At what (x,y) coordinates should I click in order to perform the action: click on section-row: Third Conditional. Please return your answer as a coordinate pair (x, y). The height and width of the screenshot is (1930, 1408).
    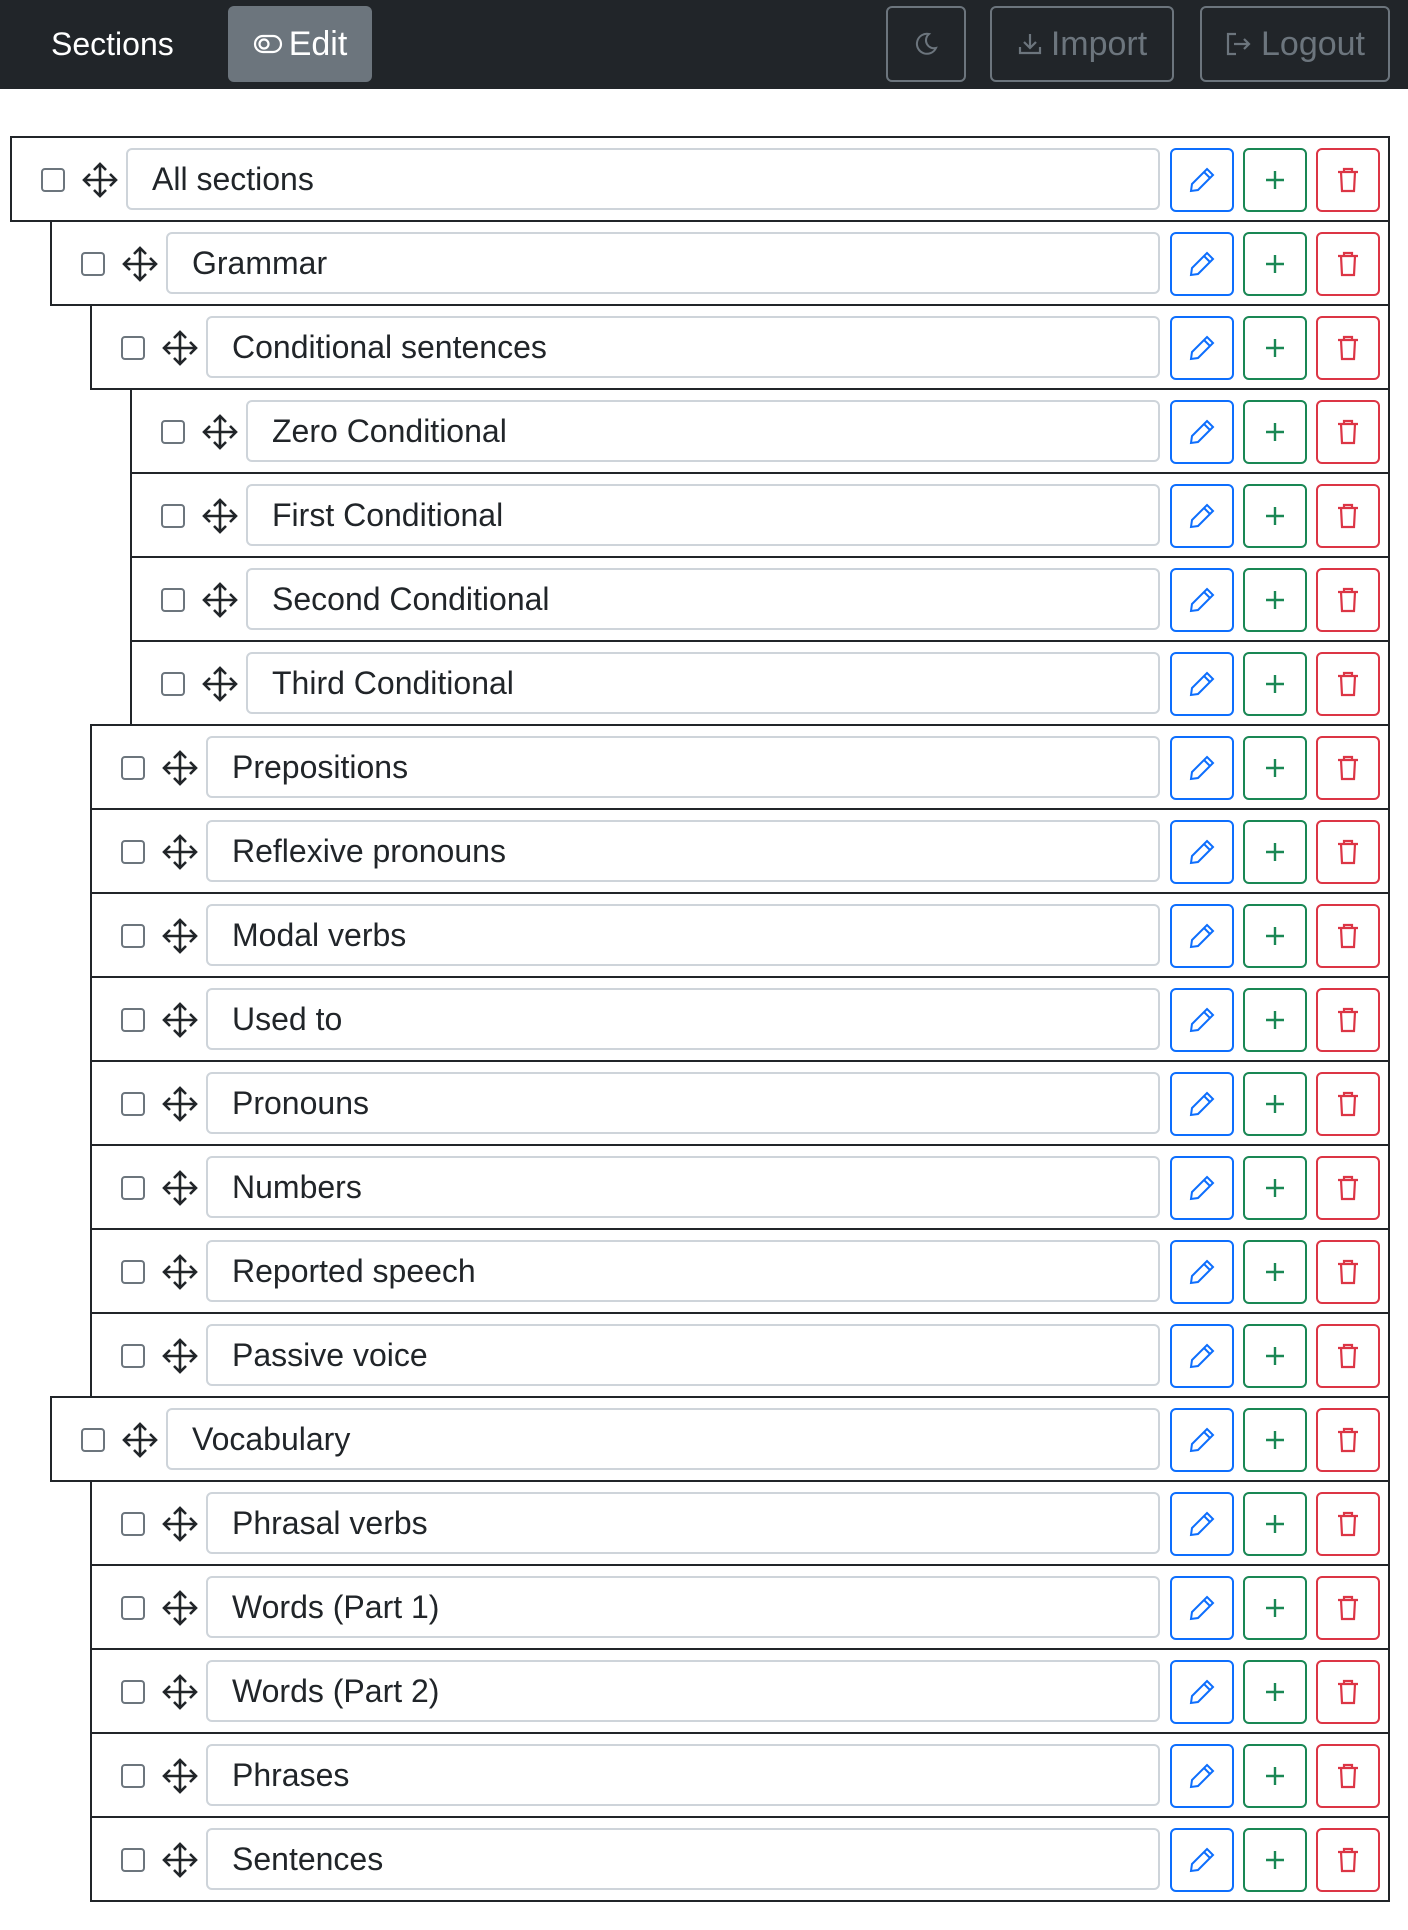
    Looking at the image, I should click on (760, 683).